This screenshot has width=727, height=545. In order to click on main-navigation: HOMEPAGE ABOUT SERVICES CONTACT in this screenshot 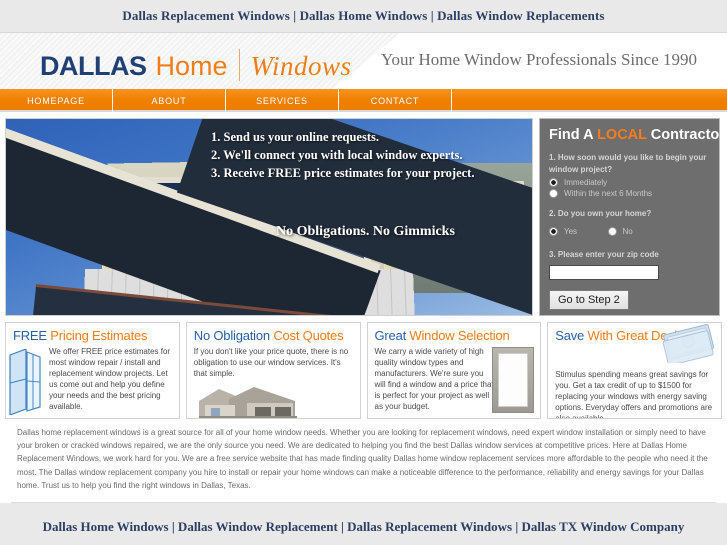, I will do `click(363, 100)`.